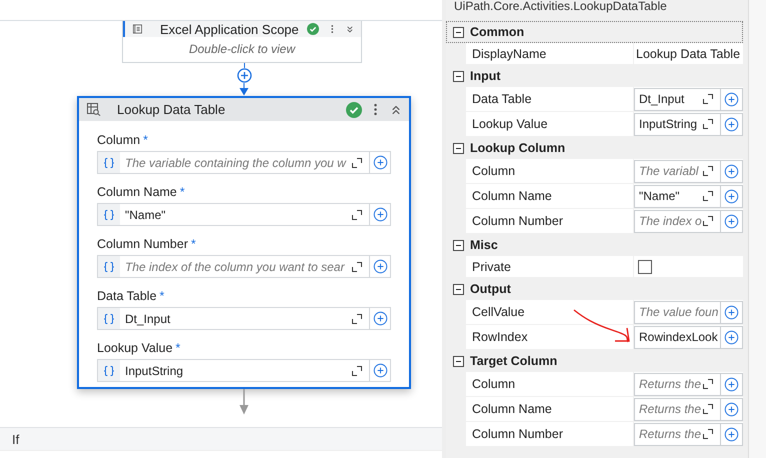 Image resolution: width=766 pixels, height=458 pixels. Describe the element at coordinates (677, 337) in the screenshot. I see `argument-field: RowindexLook` at that location.